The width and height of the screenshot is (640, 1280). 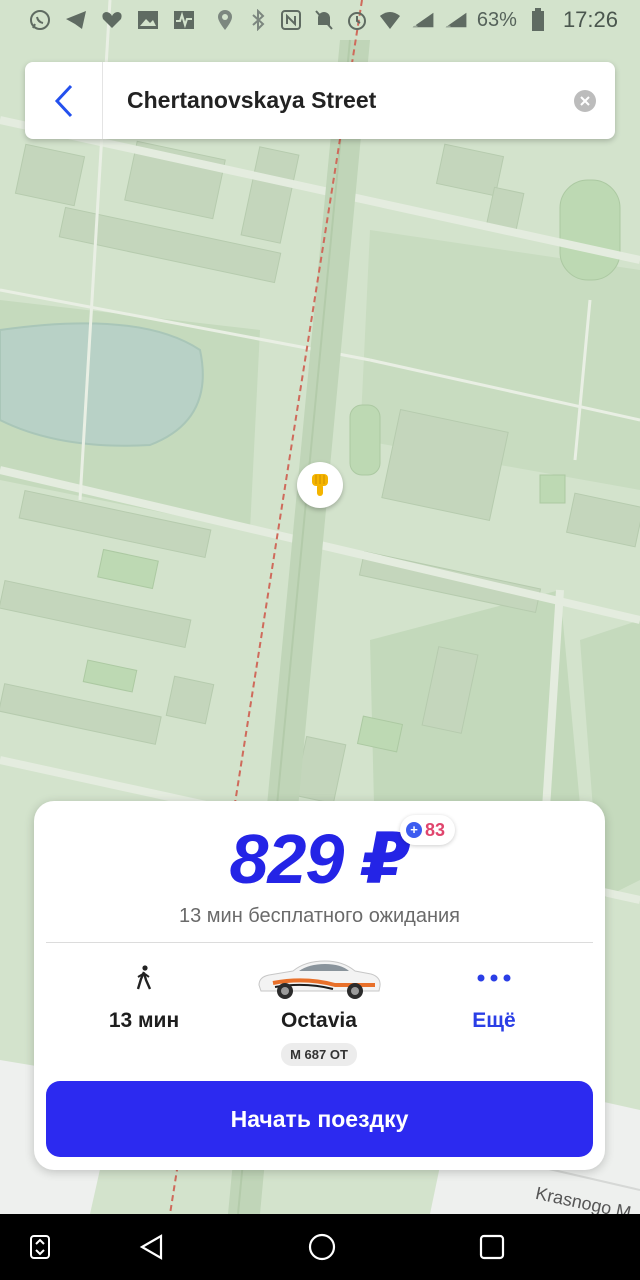 I want to click on screen-switch-button, so click(x=40, y=1247).